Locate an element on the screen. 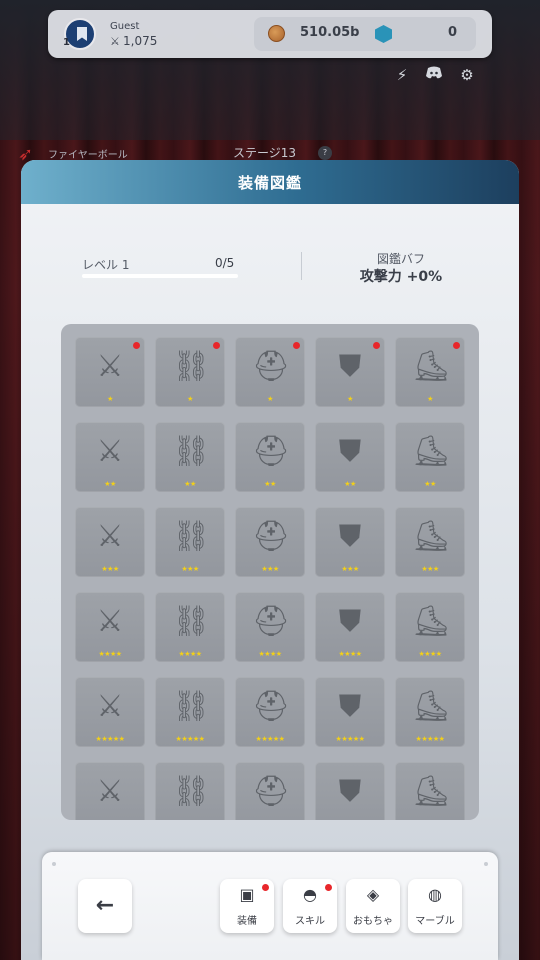 Image resolution: width=540 pixels, height=960 pixels. equipment-slot: ⛑ ★★★ is located at coordinates (270, 542).